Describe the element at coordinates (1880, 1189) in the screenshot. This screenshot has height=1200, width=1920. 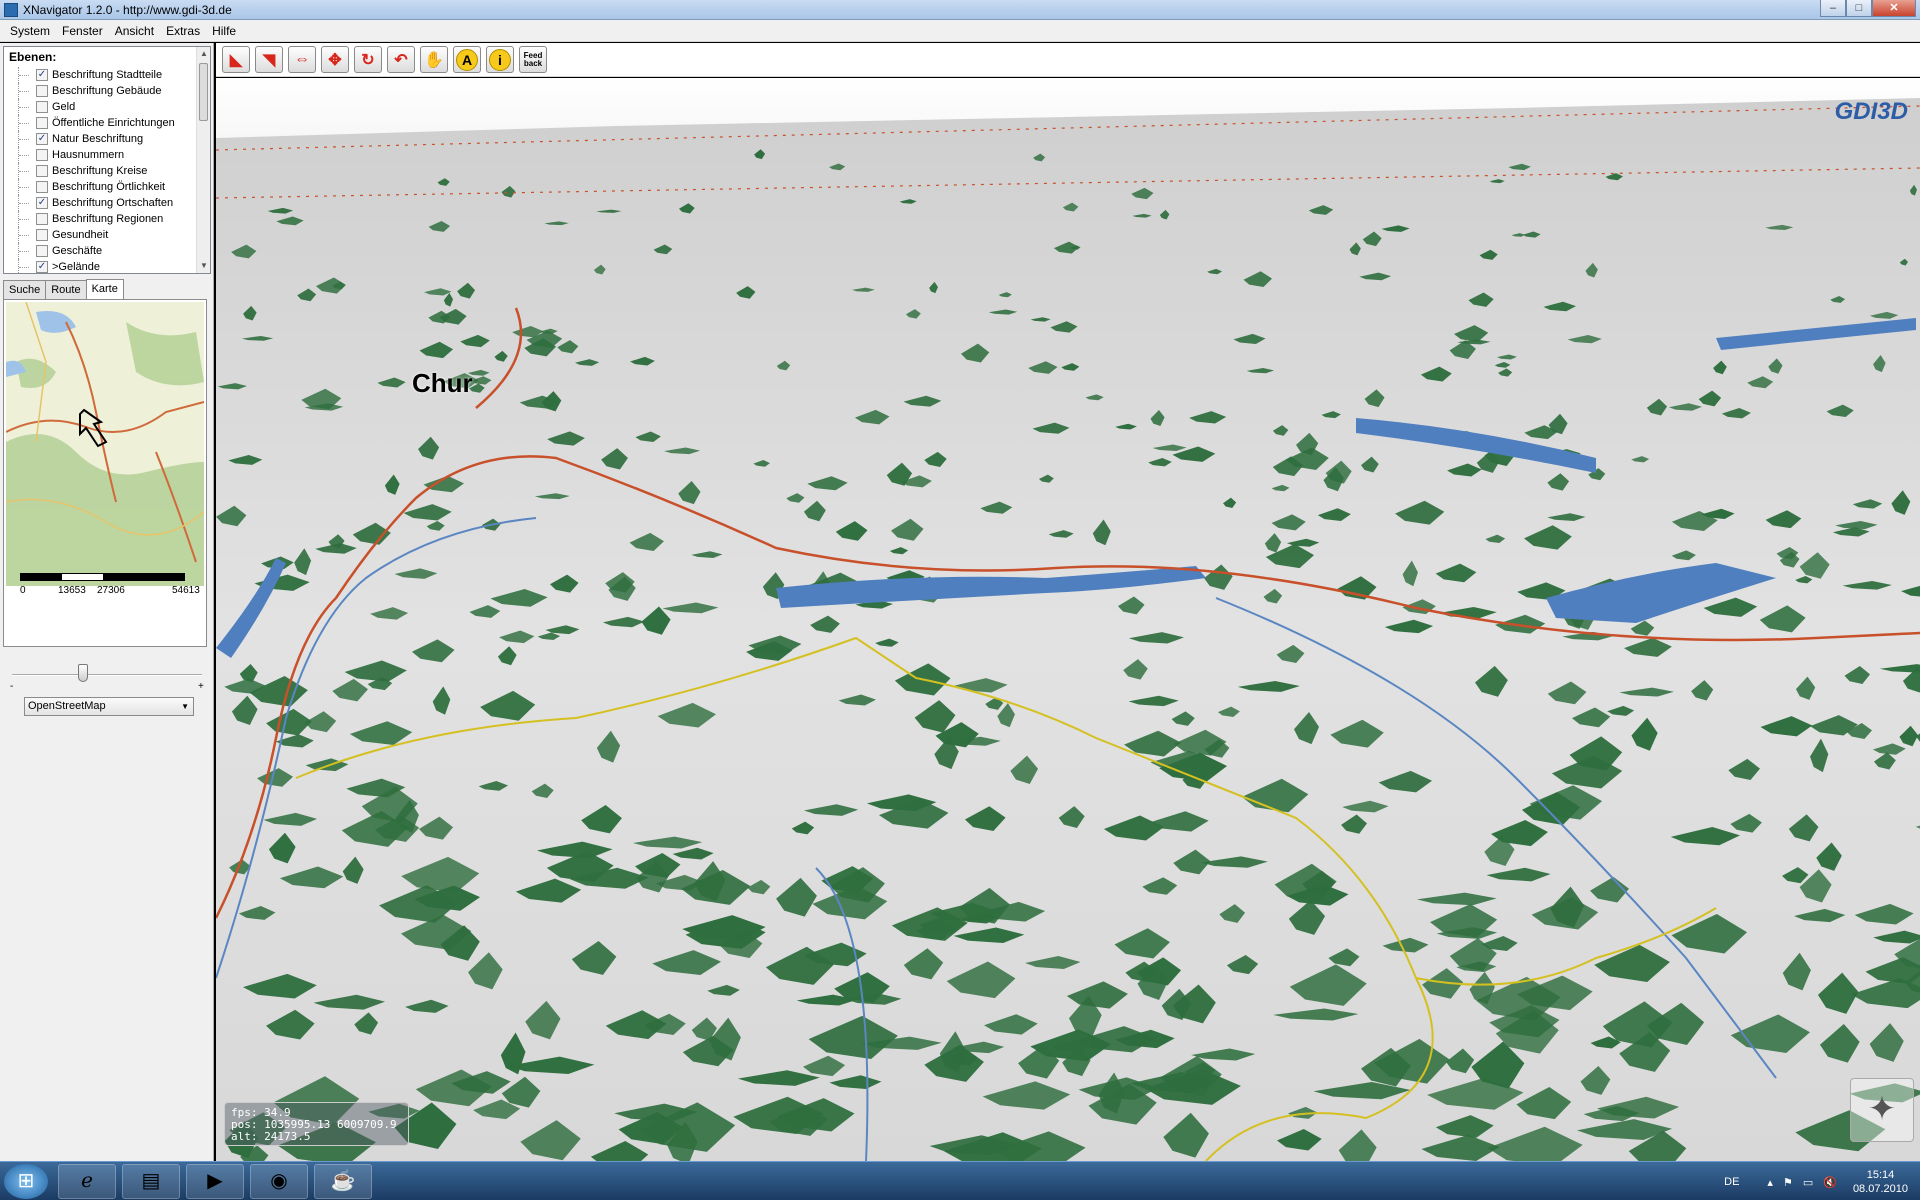
I see `clock-date: 08.07.2010` at that location.